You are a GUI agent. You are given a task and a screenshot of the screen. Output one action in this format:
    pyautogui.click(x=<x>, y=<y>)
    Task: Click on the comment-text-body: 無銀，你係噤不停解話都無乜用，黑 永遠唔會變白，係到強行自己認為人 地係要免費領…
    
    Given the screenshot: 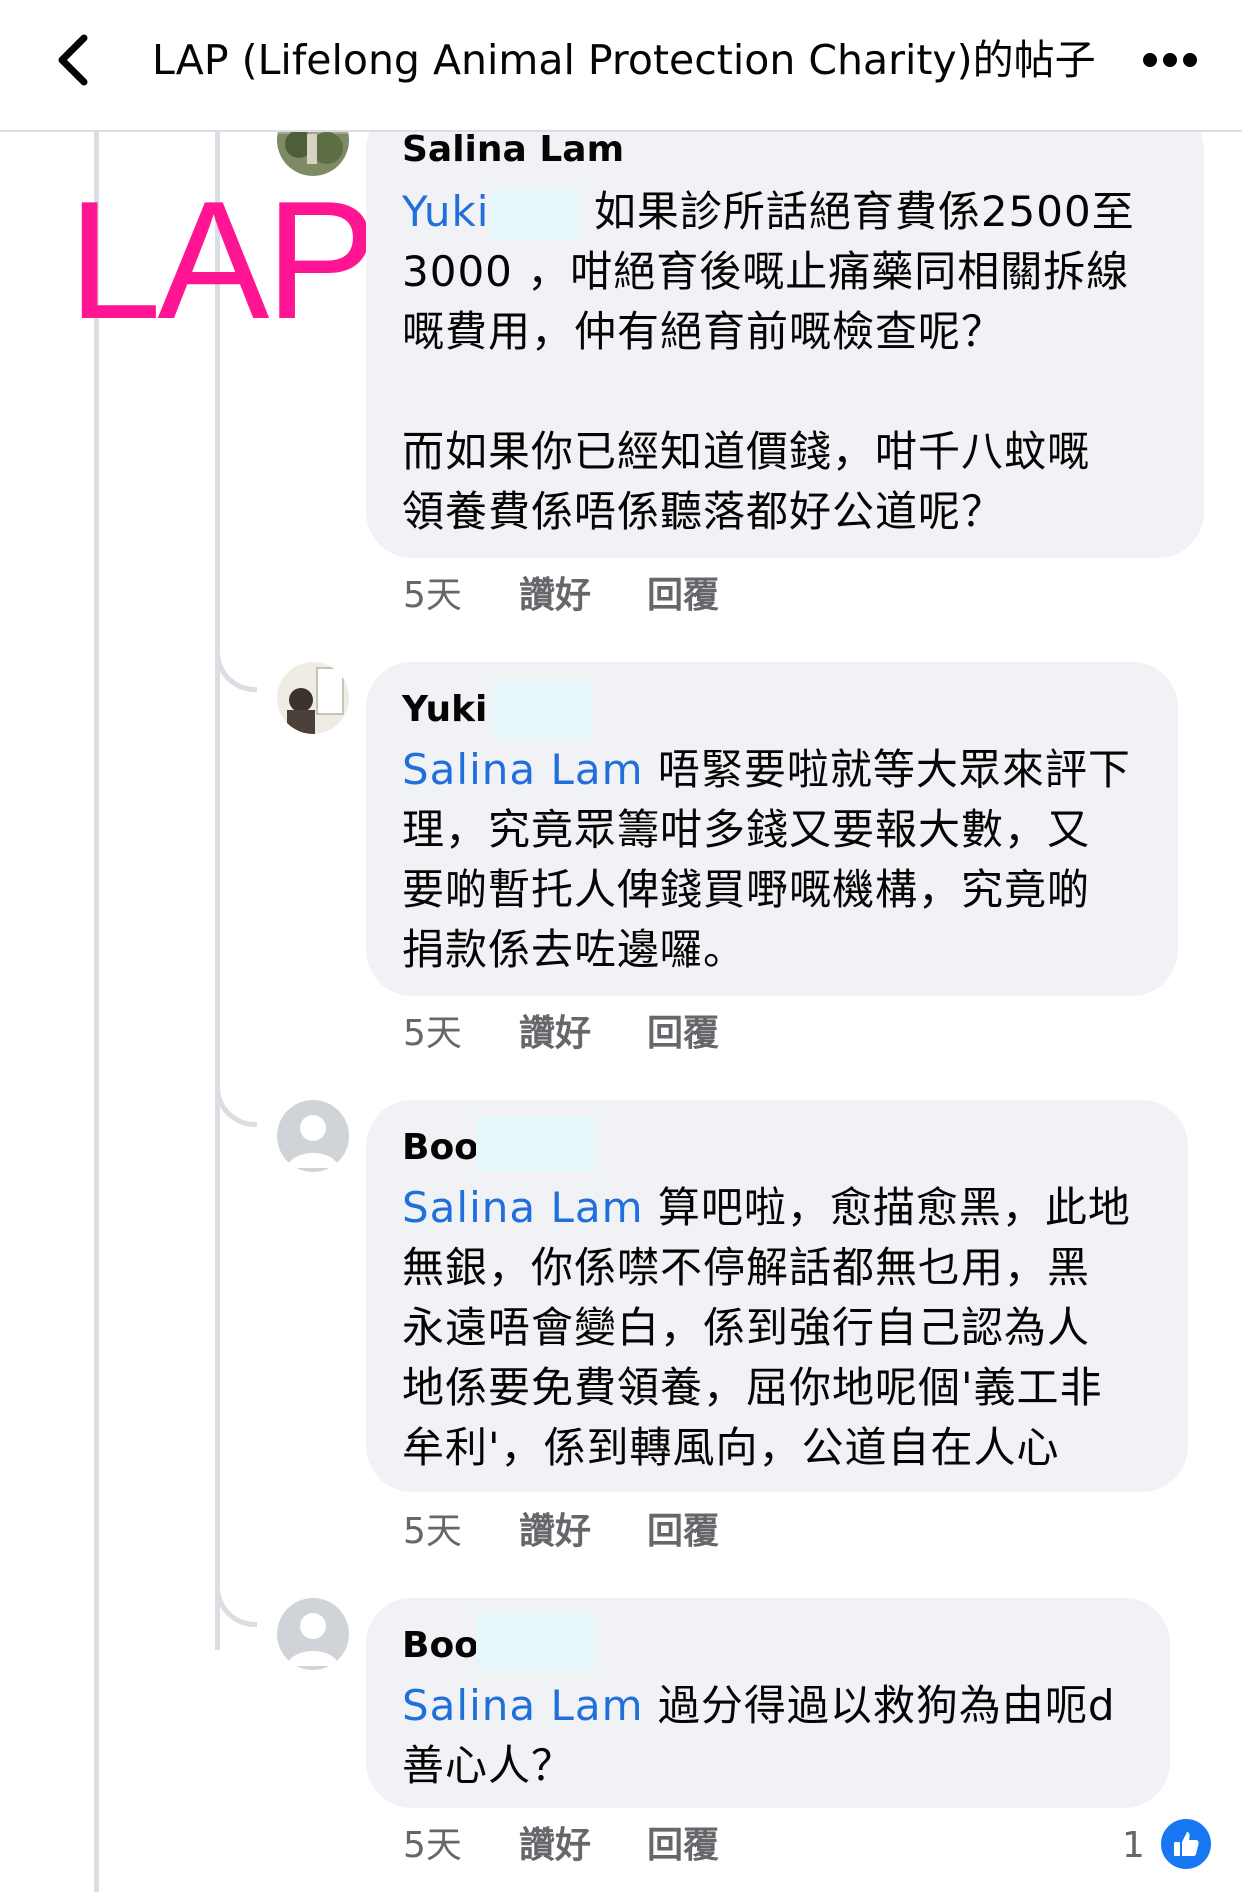 What is the action you would take?
    pyautogui.click(x=752, y=1357)
    